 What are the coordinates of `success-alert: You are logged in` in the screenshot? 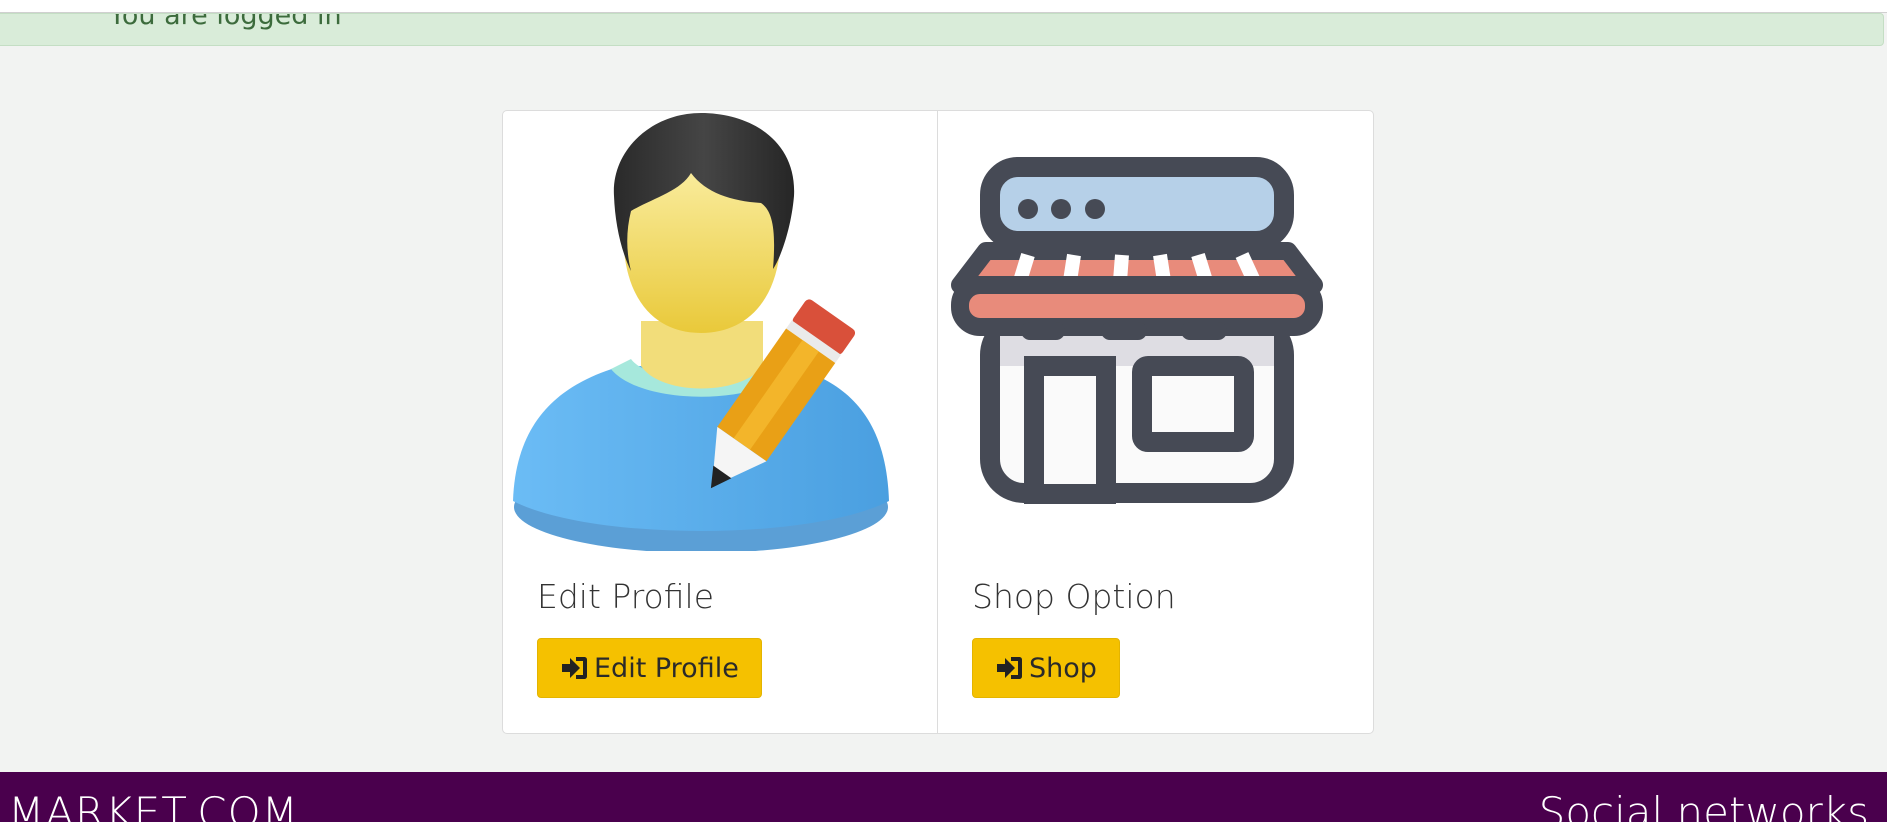 It's located at (942, 29).